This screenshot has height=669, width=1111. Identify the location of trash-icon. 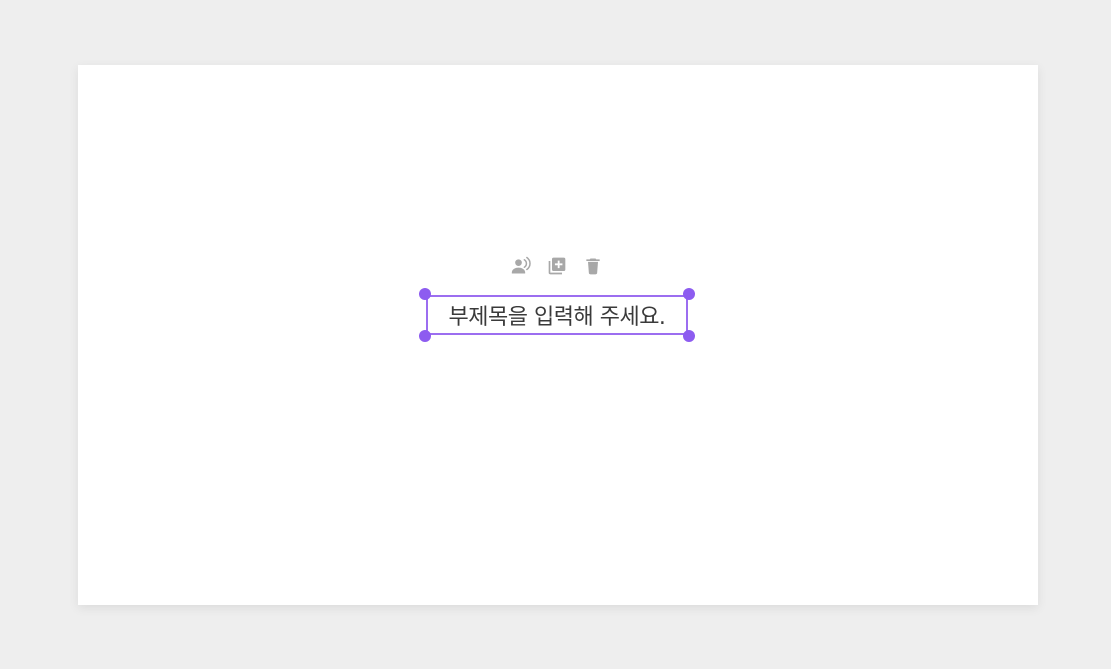
(593, 266).